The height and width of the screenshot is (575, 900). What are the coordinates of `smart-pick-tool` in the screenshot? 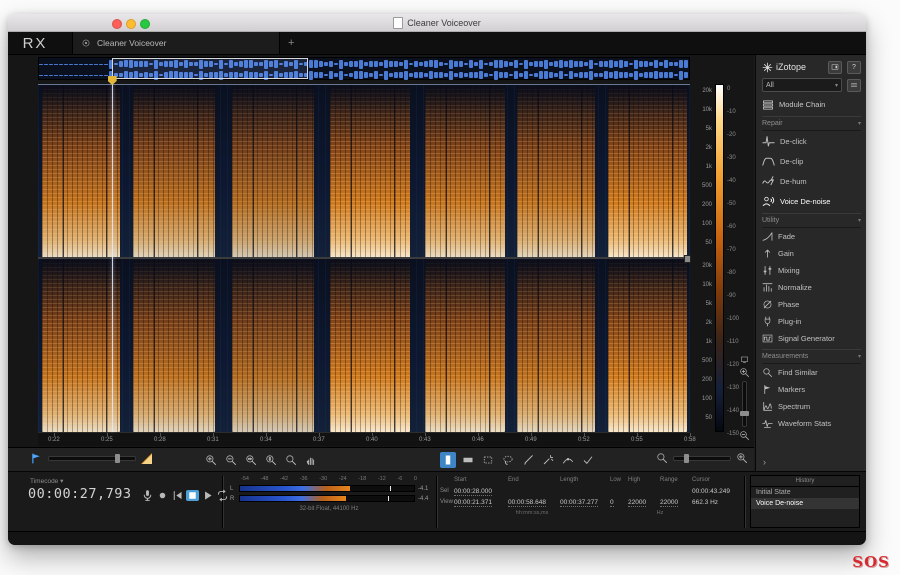 It's located at (568, 460).